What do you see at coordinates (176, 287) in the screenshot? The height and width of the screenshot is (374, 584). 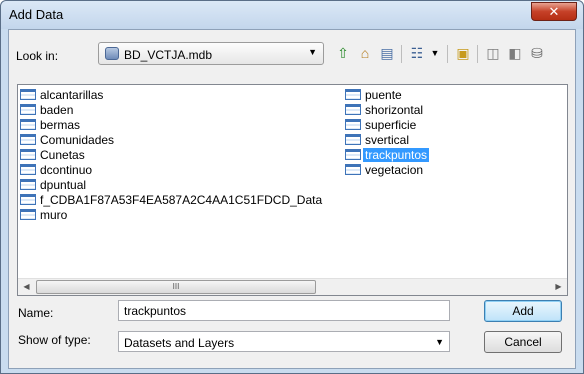 I see `scroll-thumb: III` at bounding box center [176, 287].